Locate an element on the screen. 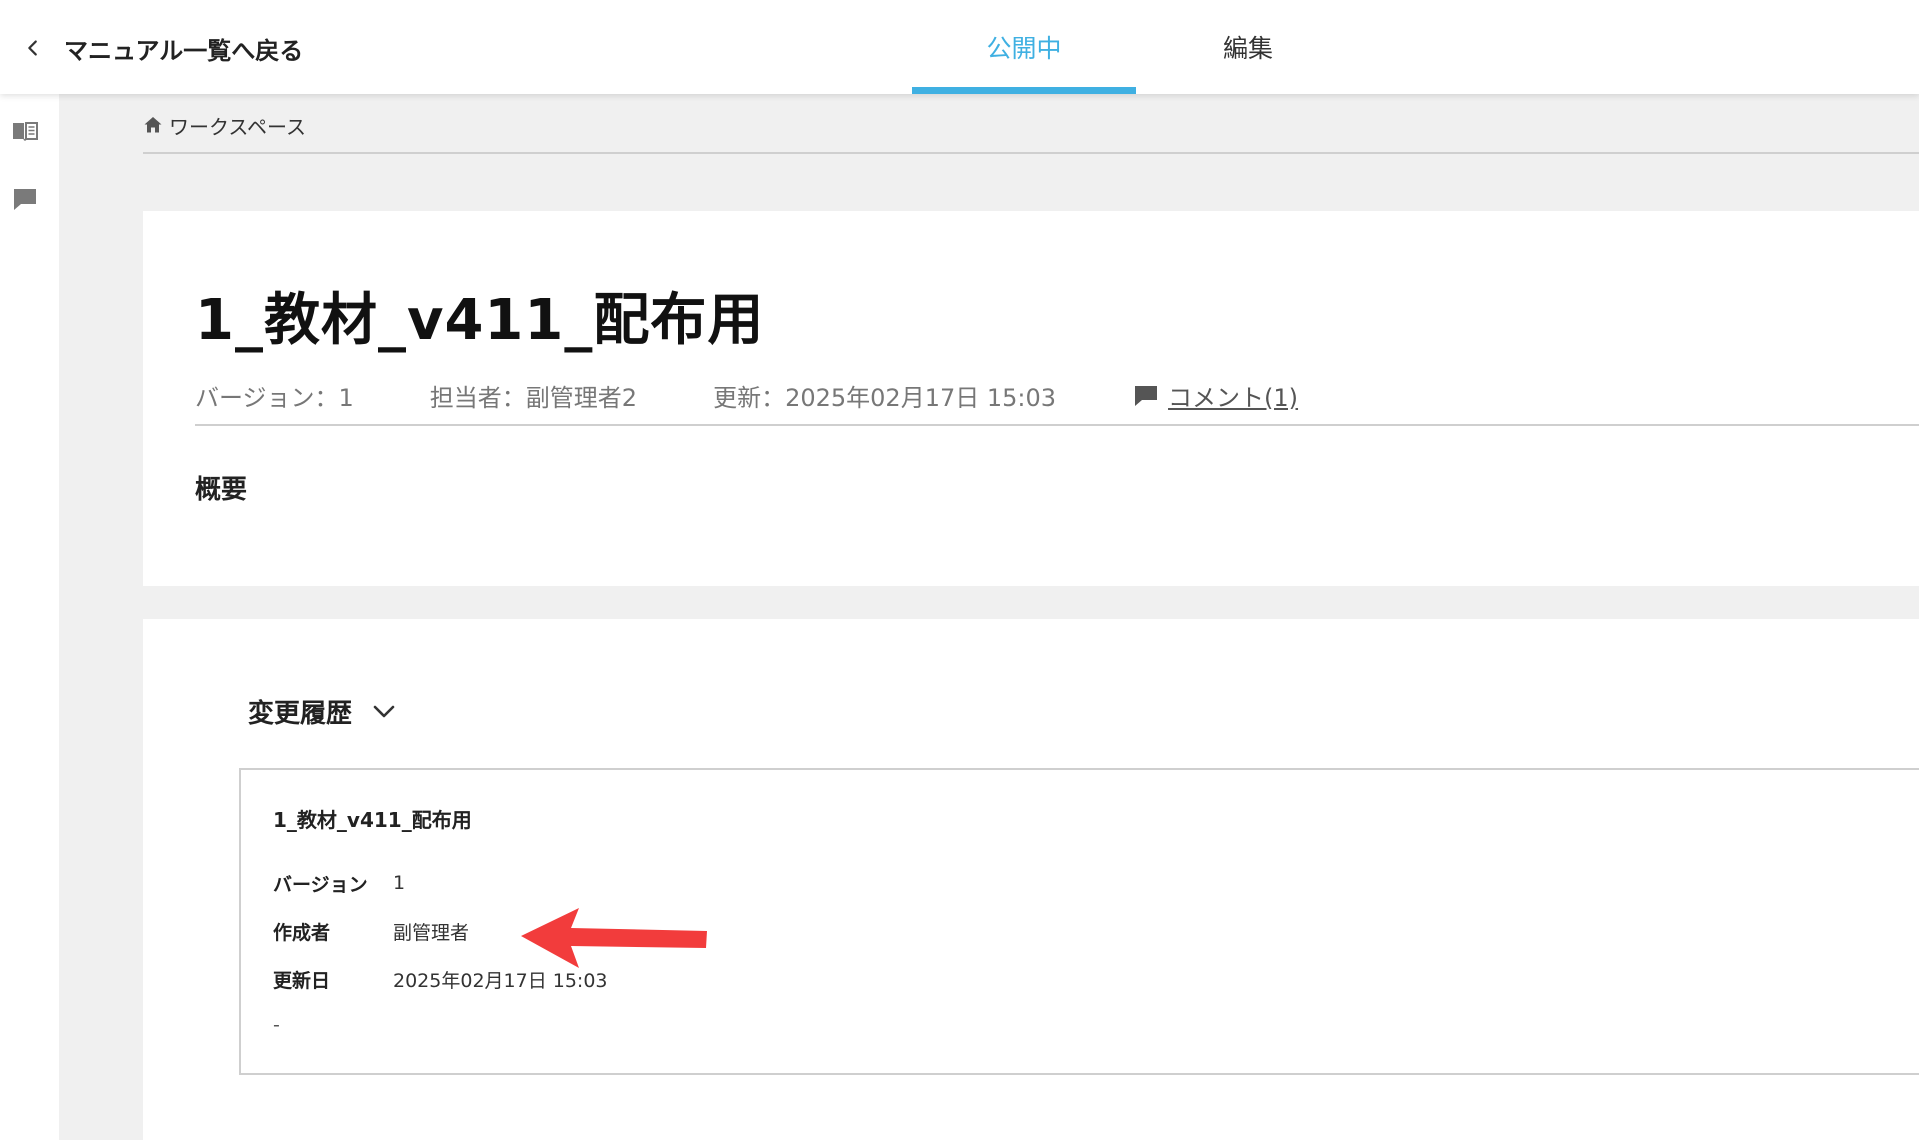  chevron-down-icon is located at coordinates (384, 711).